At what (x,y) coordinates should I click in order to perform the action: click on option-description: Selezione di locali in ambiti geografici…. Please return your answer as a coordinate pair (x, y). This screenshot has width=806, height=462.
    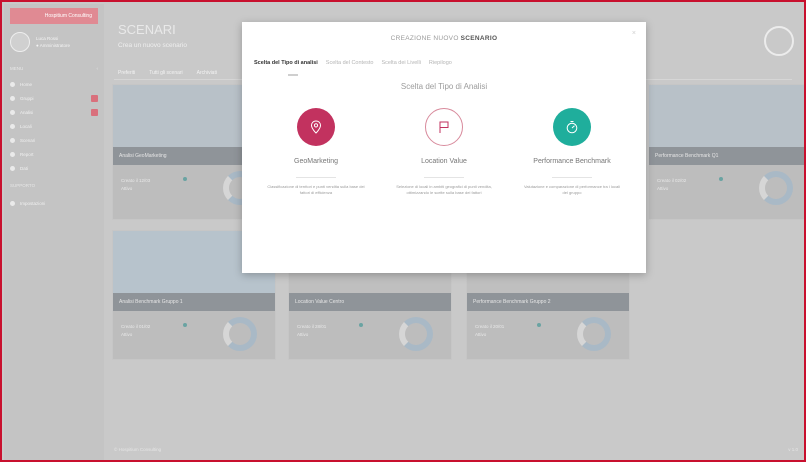
    Looking at the image, I should click on (444, 189).